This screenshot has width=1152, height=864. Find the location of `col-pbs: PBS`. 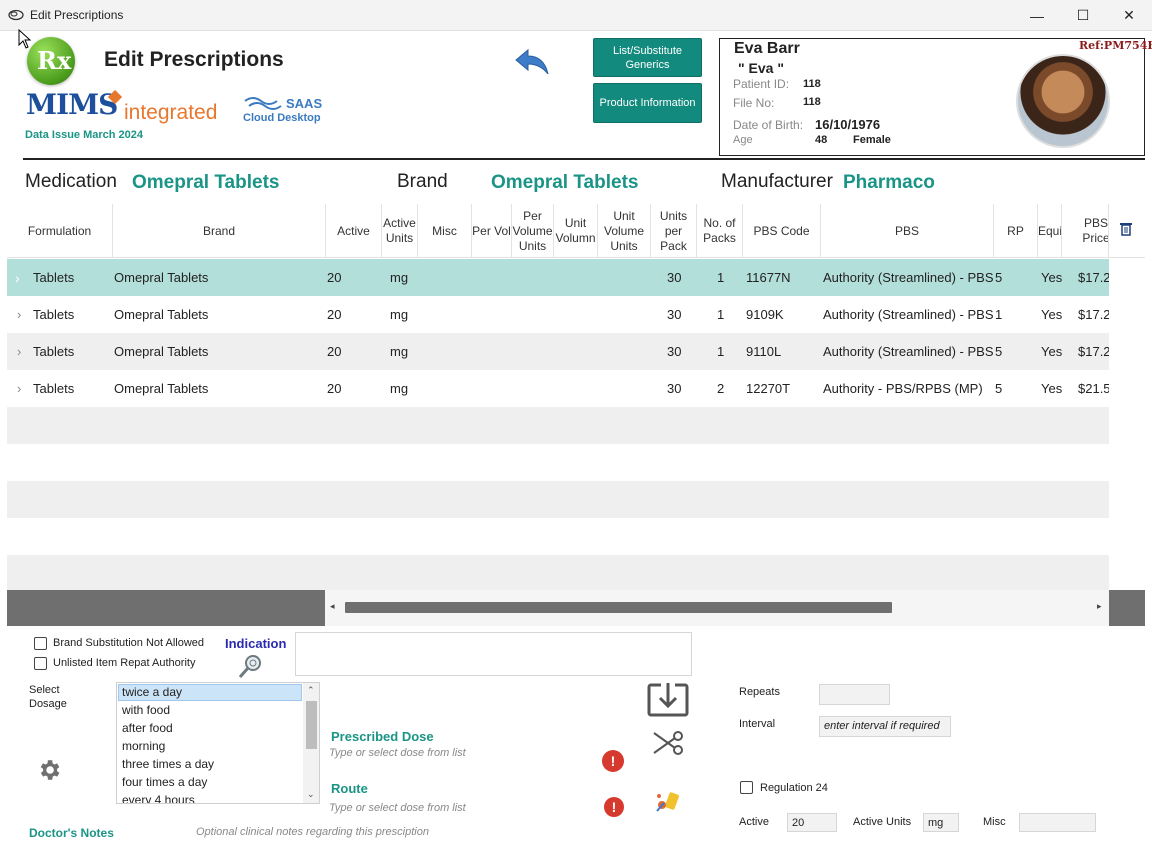

col-pbs: PBS is located at coordinates (907, 231).